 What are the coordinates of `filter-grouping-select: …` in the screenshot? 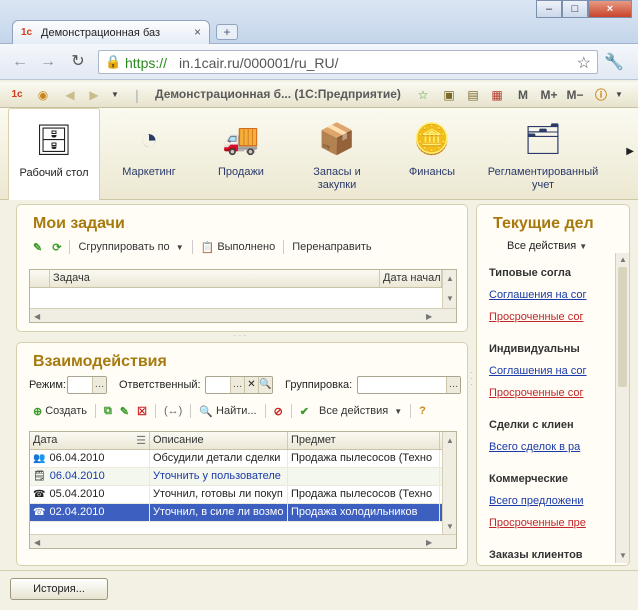 It's located at (409, 385).